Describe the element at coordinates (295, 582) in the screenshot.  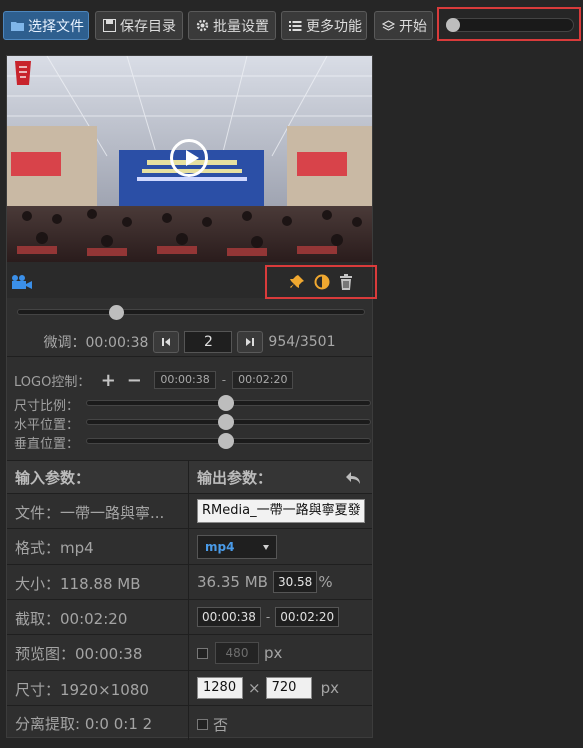
I see `percent-input: 30.58` at that location.